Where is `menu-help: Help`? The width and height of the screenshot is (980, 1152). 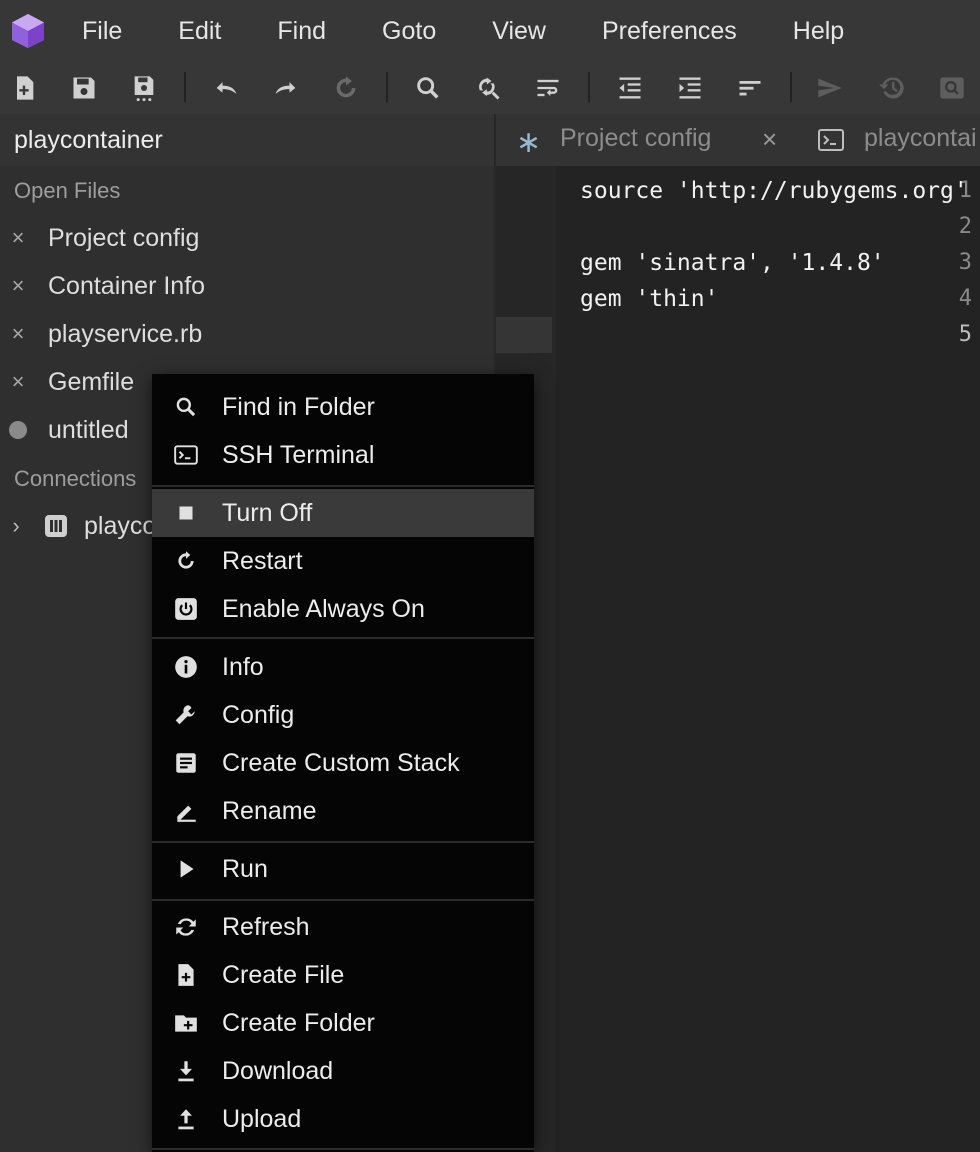 menu-help: Help is located at coordinates (818, 31).